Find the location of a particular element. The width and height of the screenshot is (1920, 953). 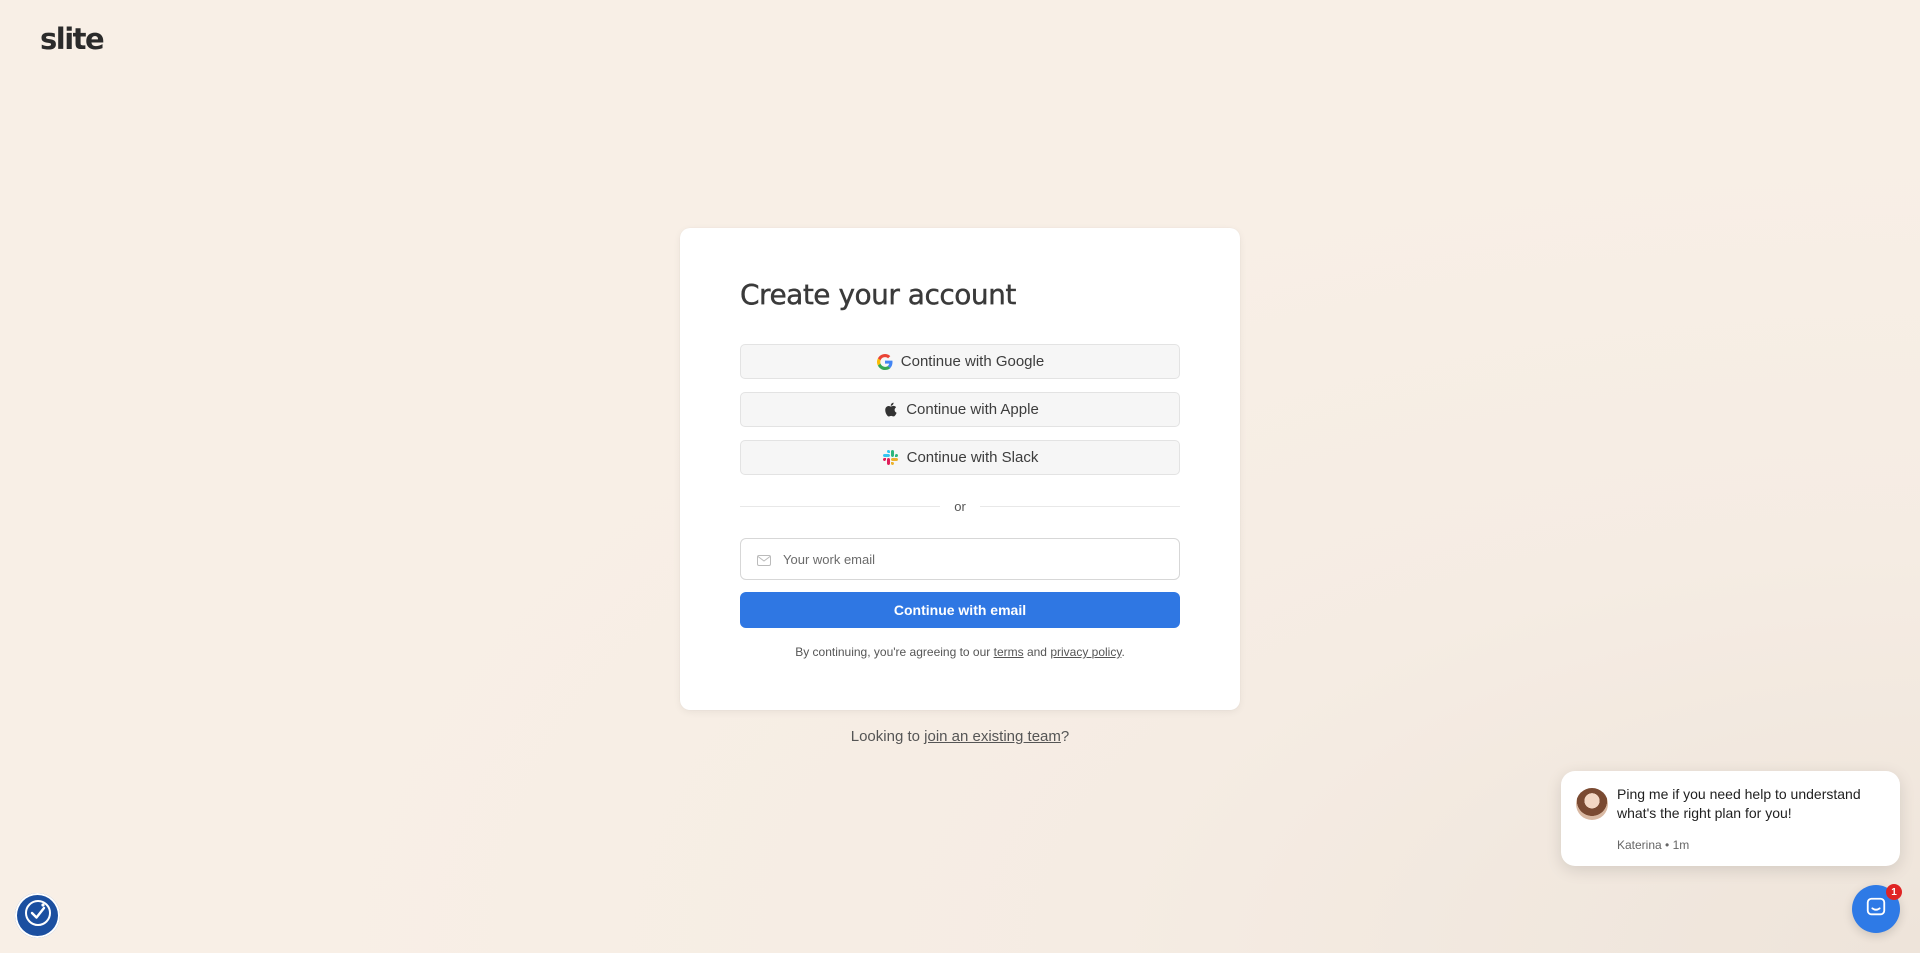

legal-middle: and is located at coordinates (1037, 652).